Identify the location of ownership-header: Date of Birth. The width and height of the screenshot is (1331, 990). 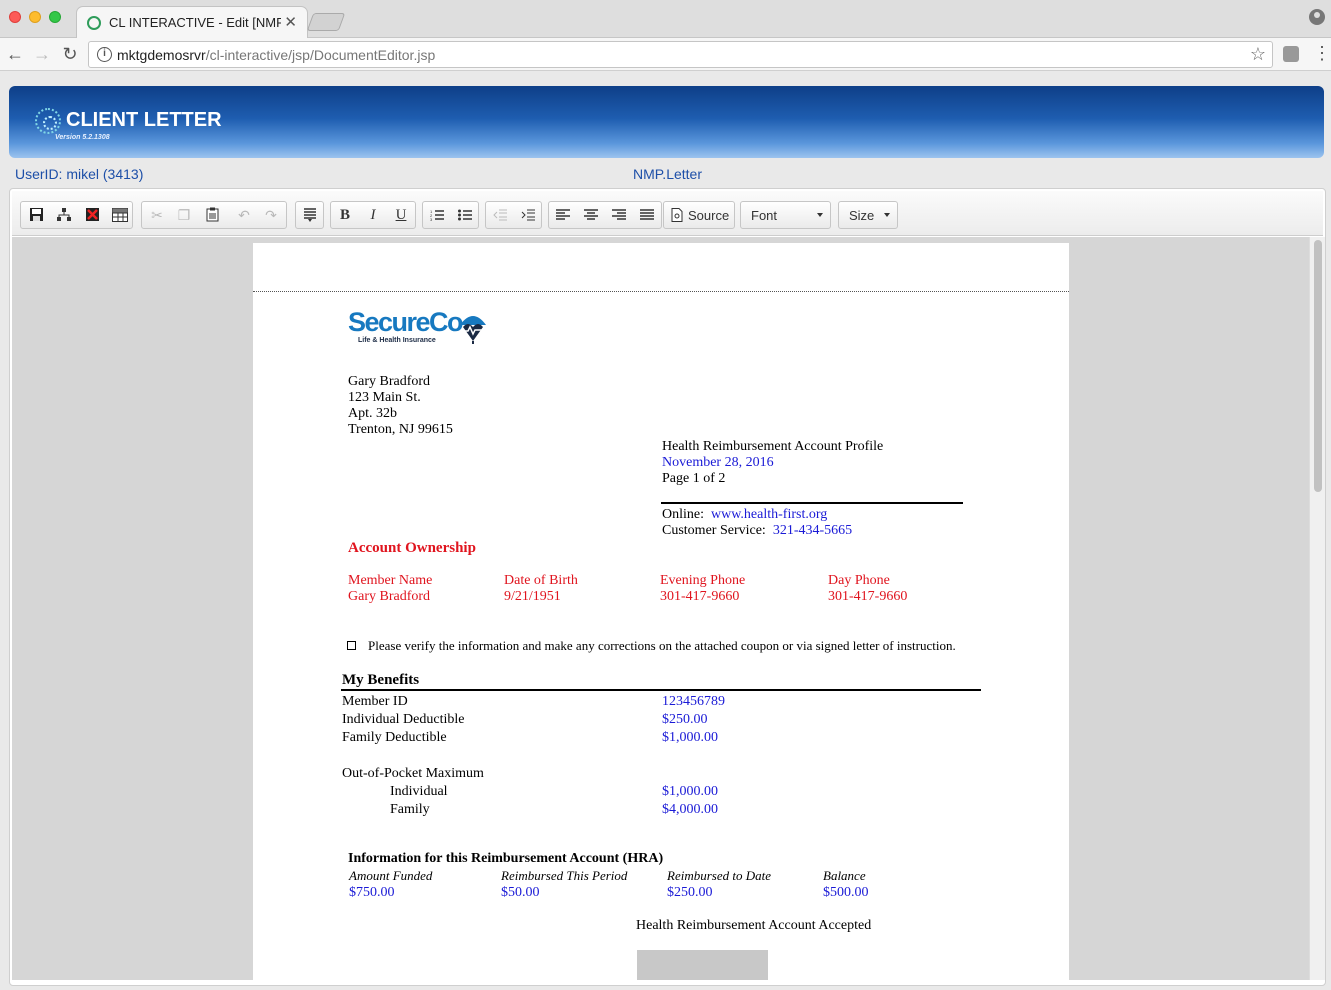
(541, 580).